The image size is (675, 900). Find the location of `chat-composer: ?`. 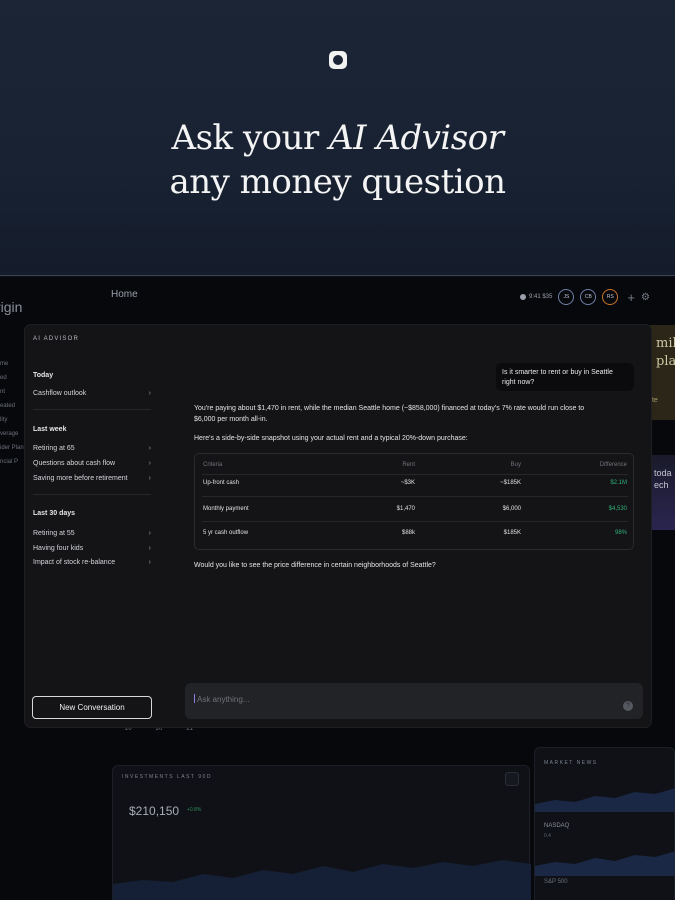

chat-composer: ? is located at coordinates (414, 701).